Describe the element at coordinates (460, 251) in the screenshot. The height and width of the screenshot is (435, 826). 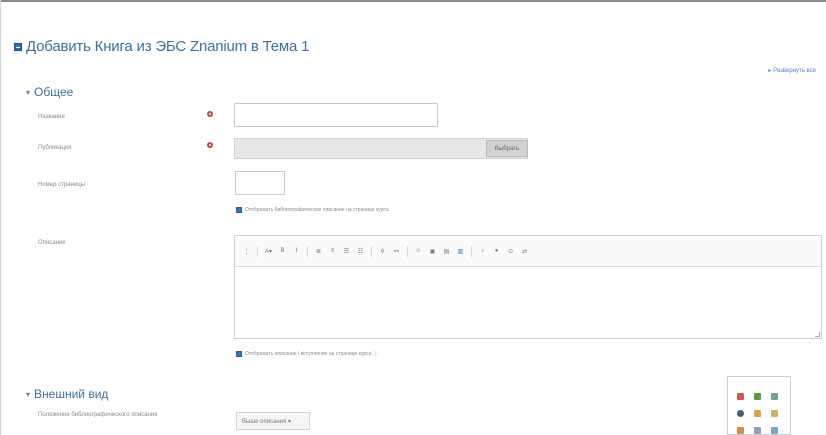
I see `file-icon: ▥` at that location.